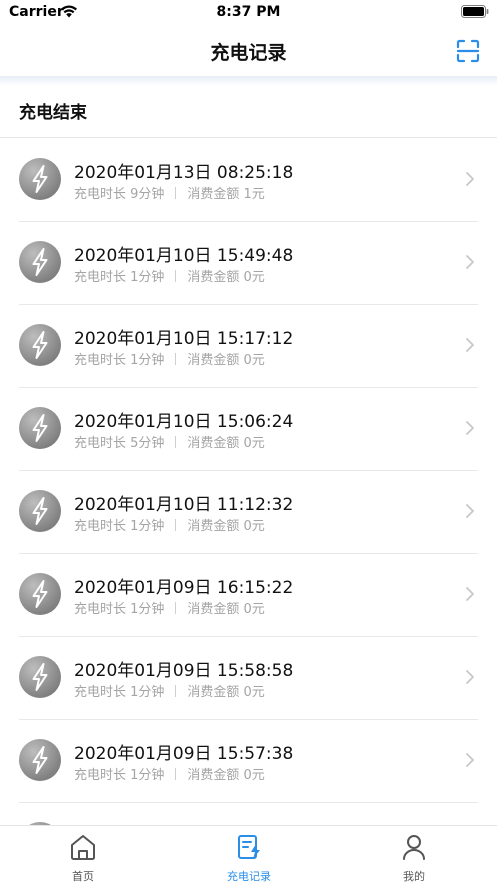  I want to click on record-datetime: 2020年01月10日 15:17:12, so click(184, 339).